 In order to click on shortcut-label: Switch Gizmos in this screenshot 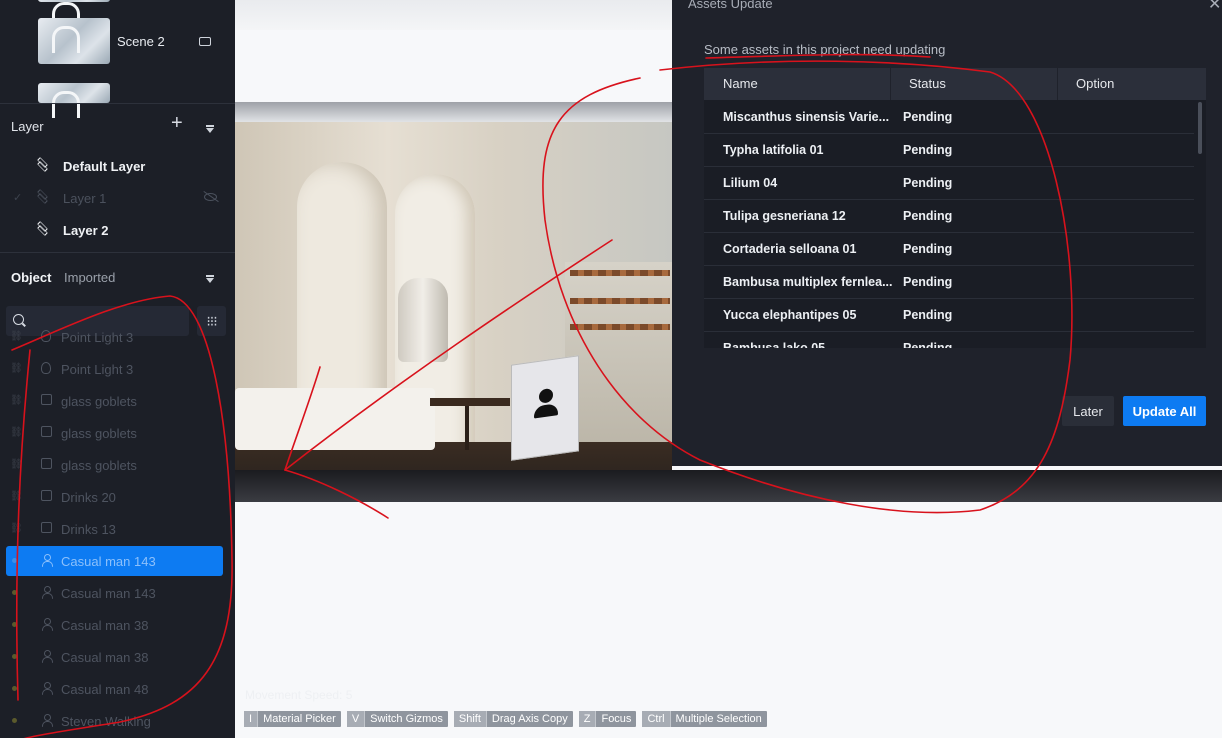, I will do `click(406, 719)`.